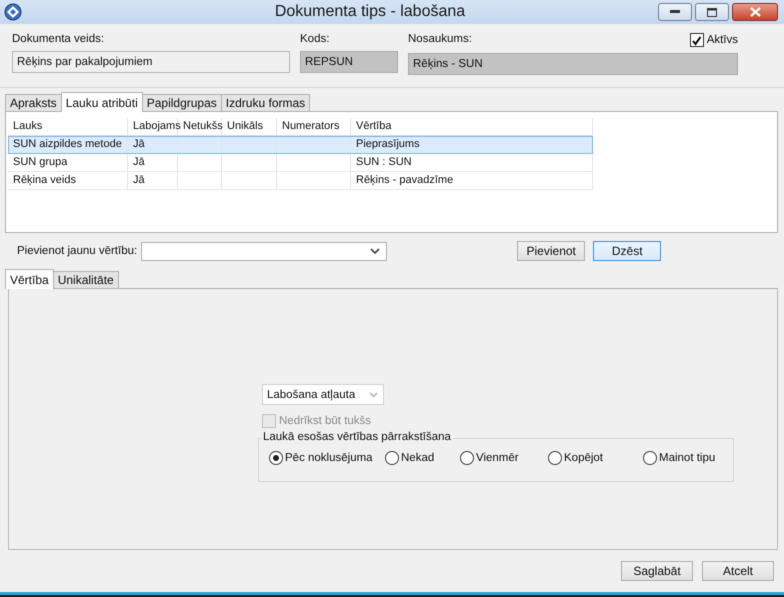 This screenshot has width=784, height=597. I want to click on column-header: Vērtība, so click(472, 126).